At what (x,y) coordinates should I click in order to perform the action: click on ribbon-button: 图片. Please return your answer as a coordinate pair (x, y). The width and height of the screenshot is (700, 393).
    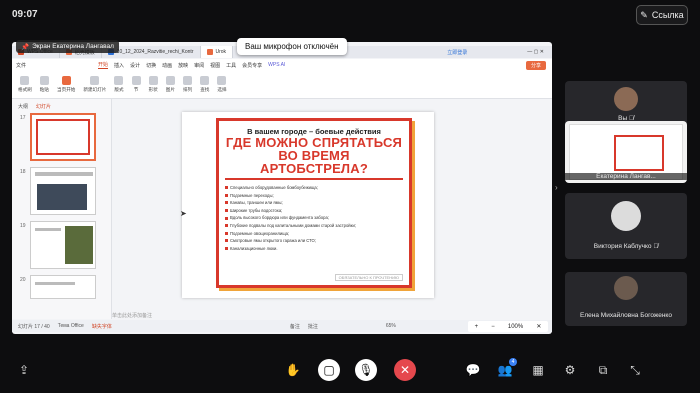
    Looking at the image, I should click on (170, 84).